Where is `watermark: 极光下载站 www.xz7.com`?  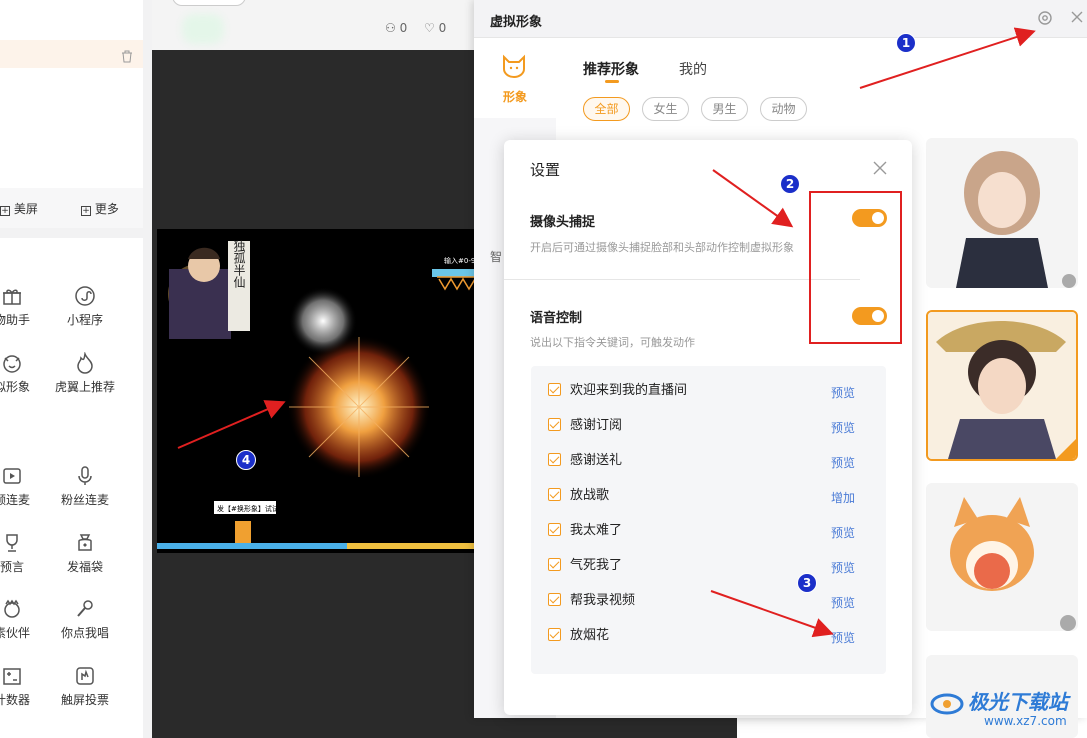
watermark: 极光下载站 www.xz7.com is located at coordinates (1008, 711).